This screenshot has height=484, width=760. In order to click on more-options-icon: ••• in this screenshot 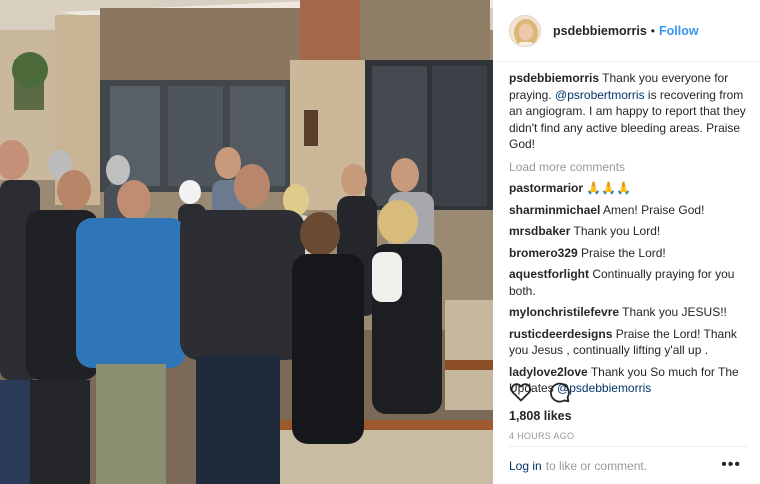, I will do `click(731, 465)`.